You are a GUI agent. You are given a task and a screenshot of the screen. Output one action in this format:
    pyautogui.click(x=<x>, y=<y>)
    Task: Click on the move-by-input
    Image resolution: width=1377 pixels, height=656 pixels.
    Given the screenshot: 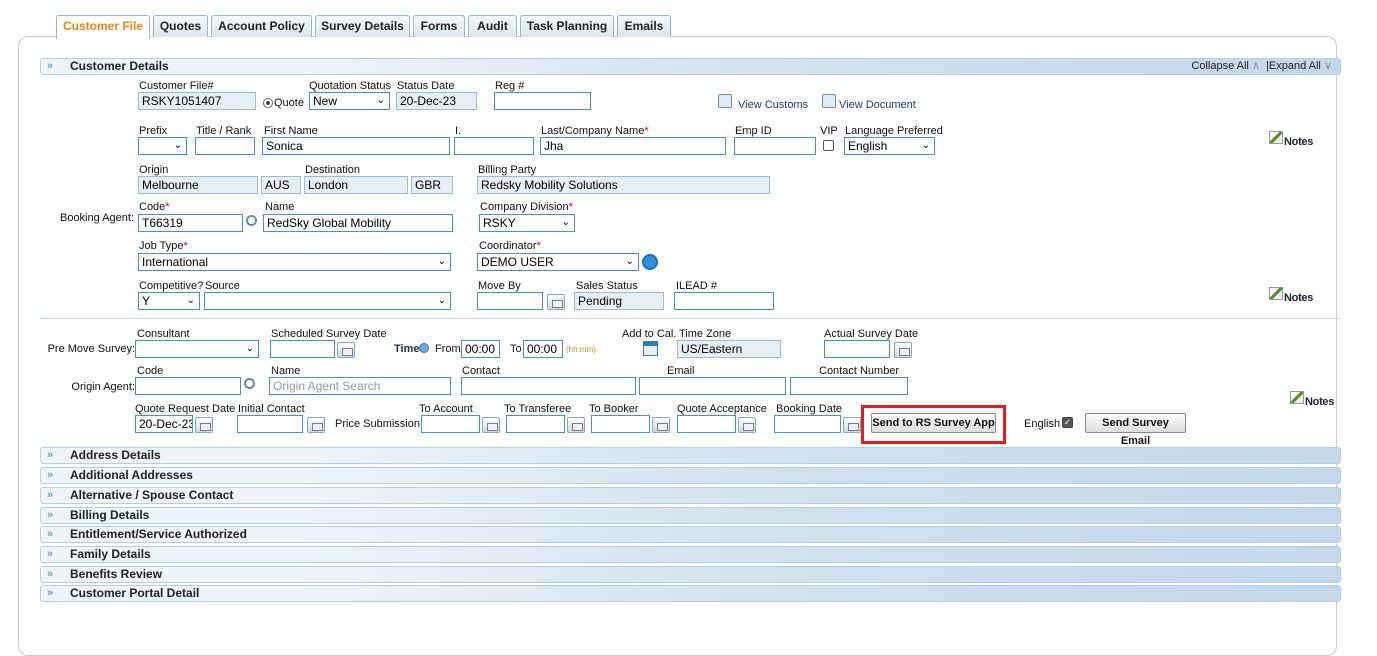 What is the action you would take?
    pyautogui.click(x=510, y=301)
    